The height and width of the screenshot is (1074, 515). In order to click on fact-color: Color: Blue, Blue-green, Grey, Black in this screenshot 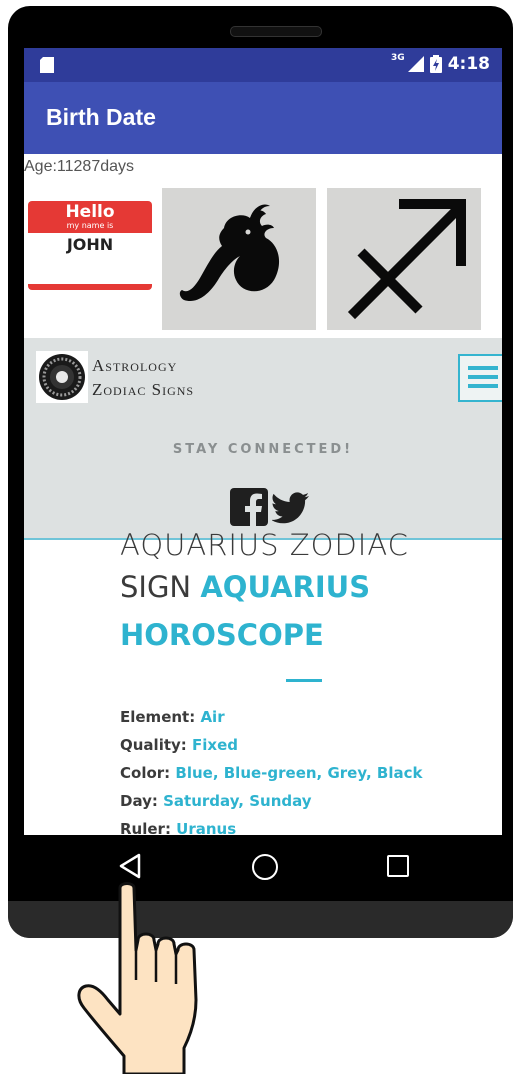, I will do `click(271, 773)`.